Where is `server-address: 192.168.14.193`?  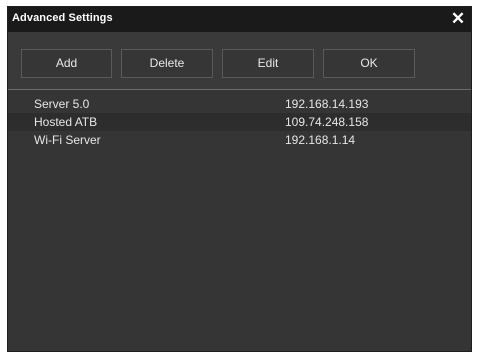 server-address: 192.168.14.193 is located at coordinates (327, 104).